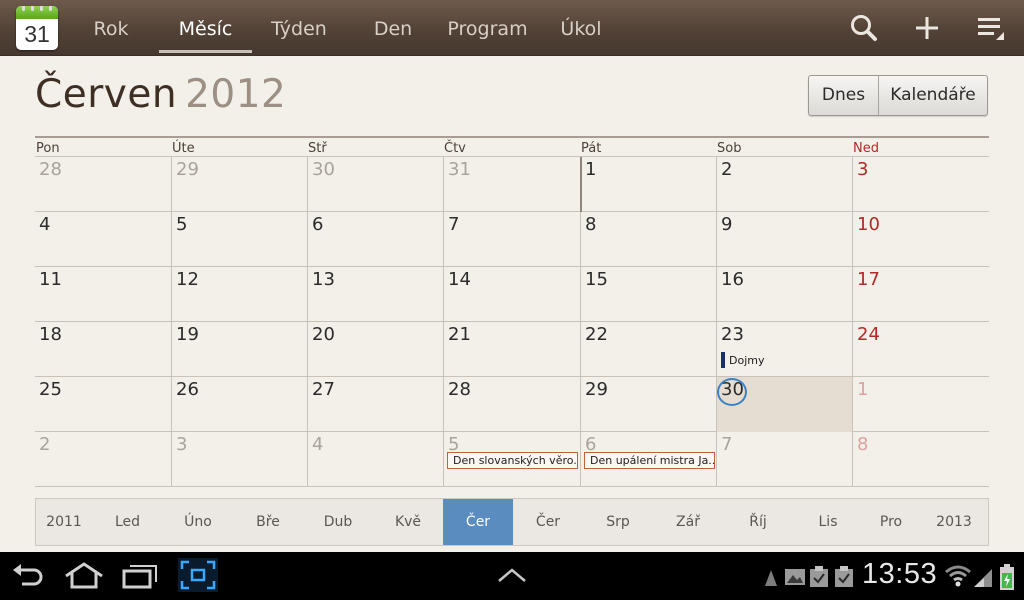 The image size is (1024, 600). What do you see at coordinates (771, 578) in the screenshot?
I see `notification-icon` at bounding box center [771, 578].